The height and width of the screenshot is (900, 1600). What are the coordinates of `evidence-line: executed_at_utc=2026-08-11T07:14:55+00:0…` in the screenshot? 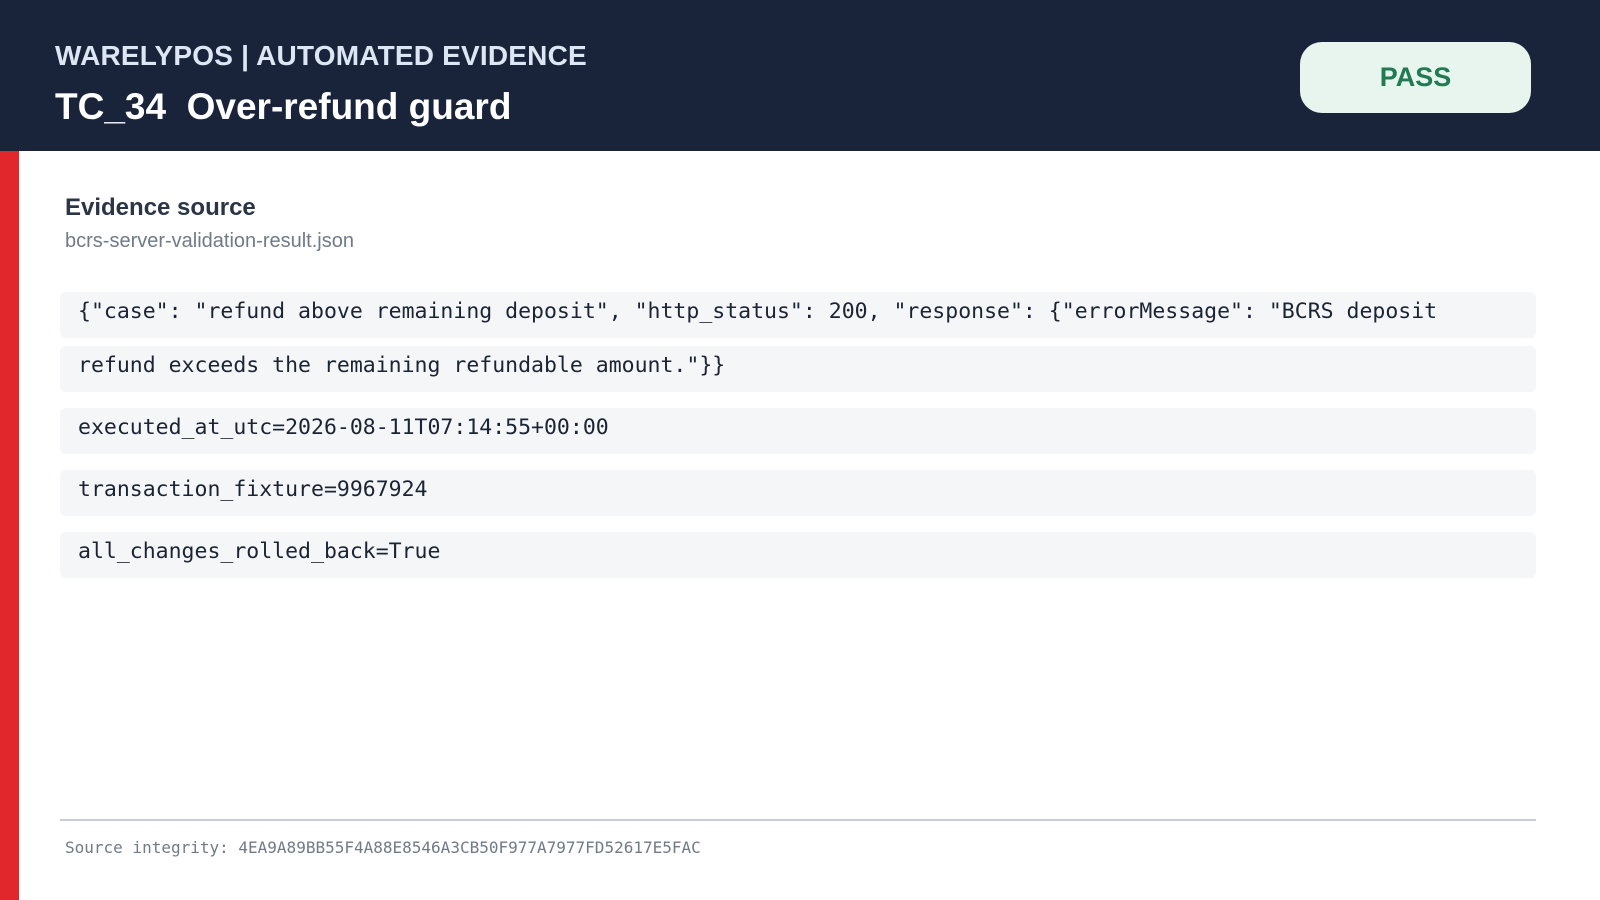 It's located at (798, 431).